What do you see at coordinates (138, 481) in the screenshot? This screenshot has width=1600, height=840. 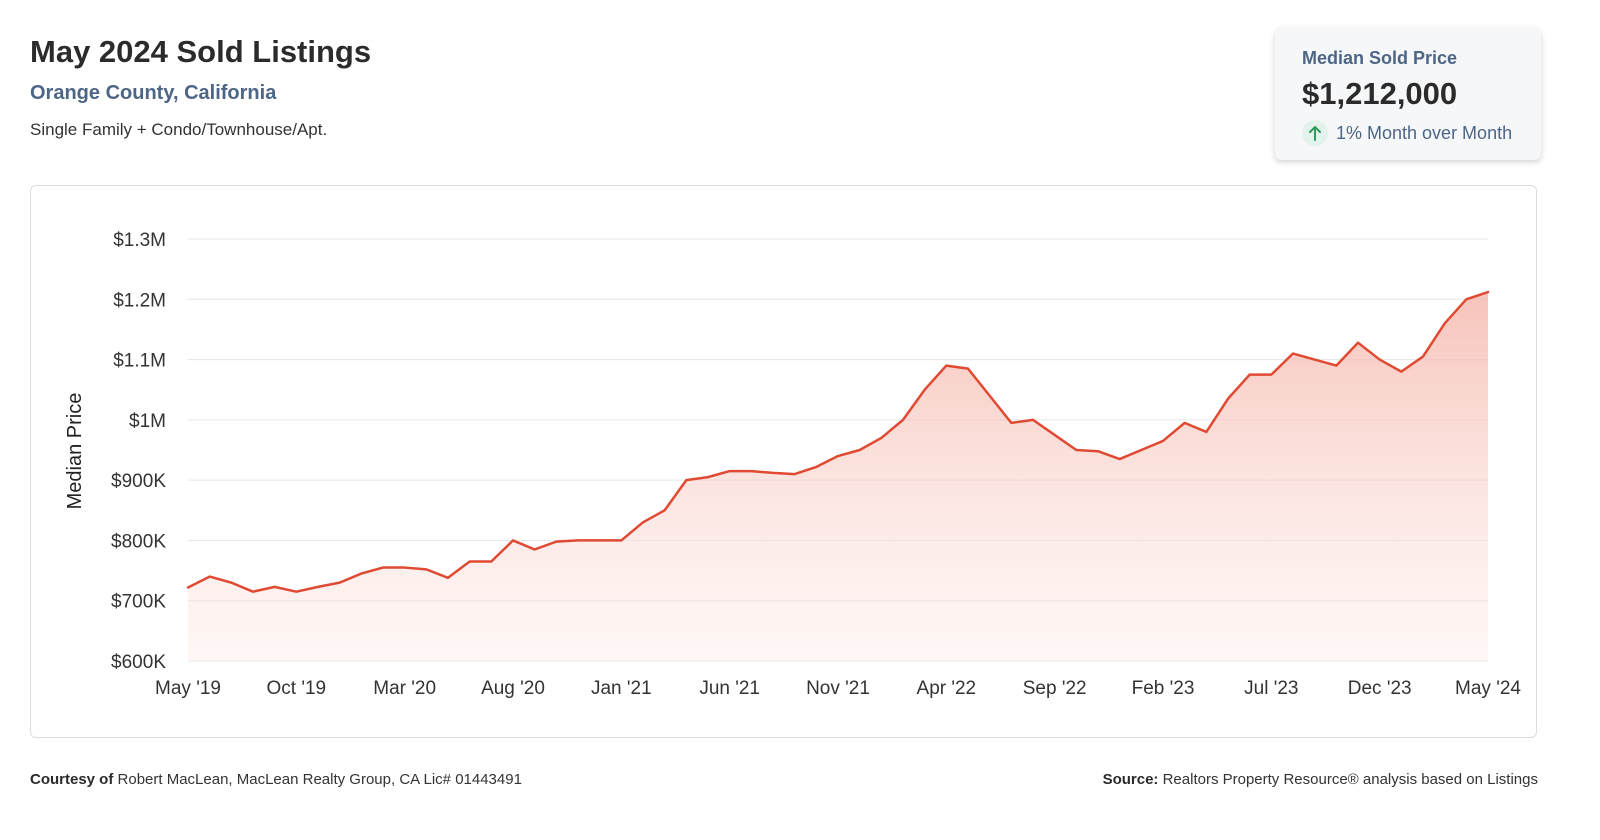 I see `y-tick-label: $900K` at bounding box center [138, 481].